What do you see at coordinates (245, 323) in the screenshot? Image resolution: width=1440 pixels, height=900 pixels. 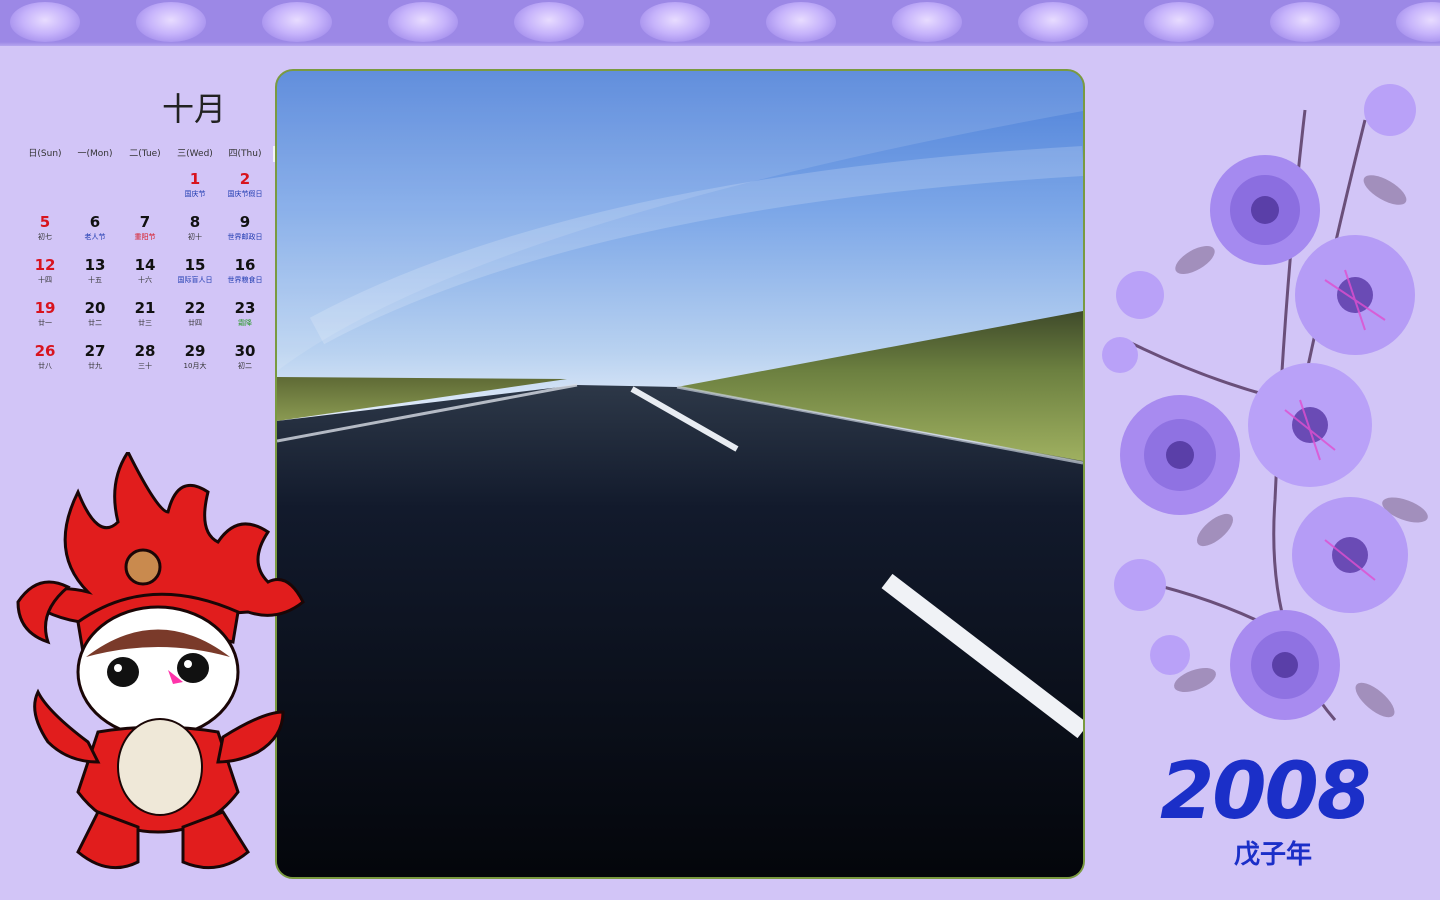 I see `day-note: 霜降` at bounding box center [245, 323].